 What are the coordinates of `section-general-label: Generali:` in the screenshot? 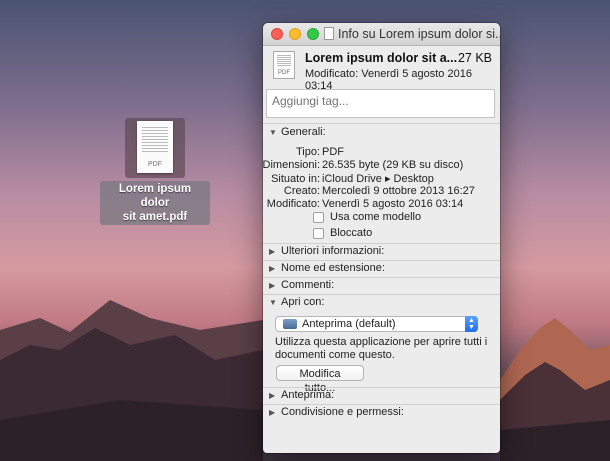 It's located at (303, 132).